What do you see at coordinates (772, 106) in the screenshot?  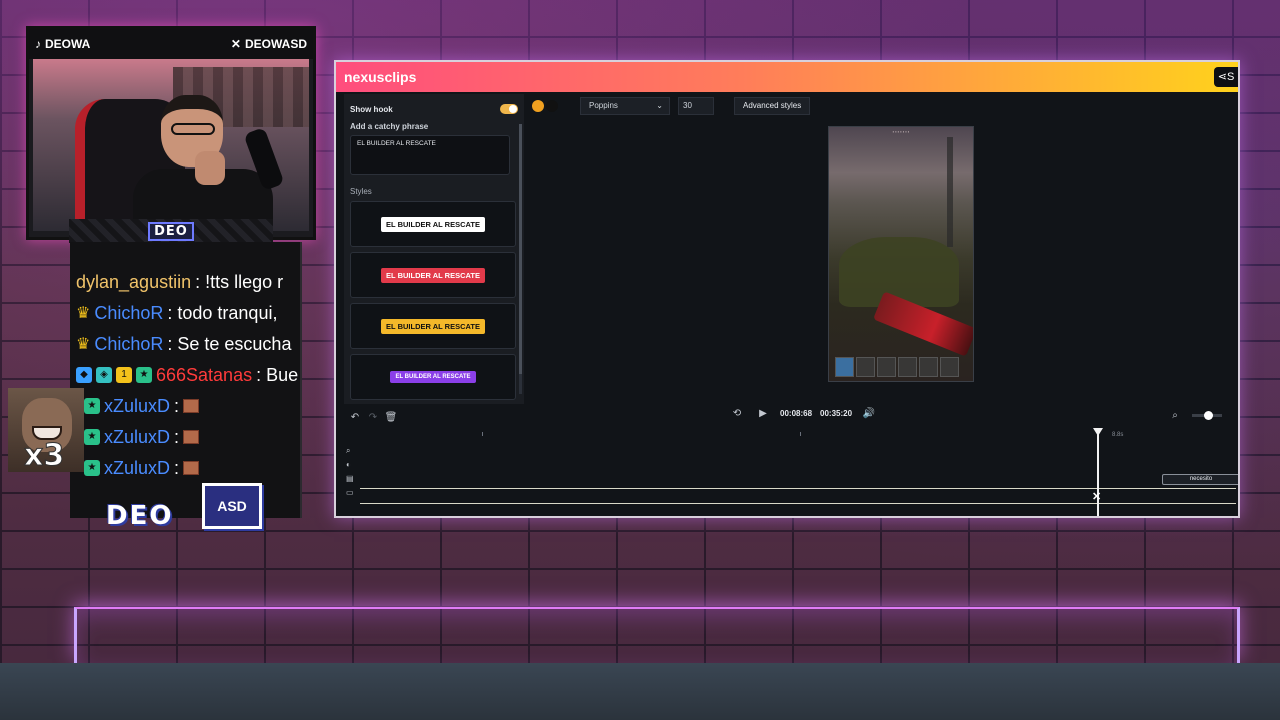 I see `advanced-styles-button: Advanced styles` at bounding box center [772, 106].